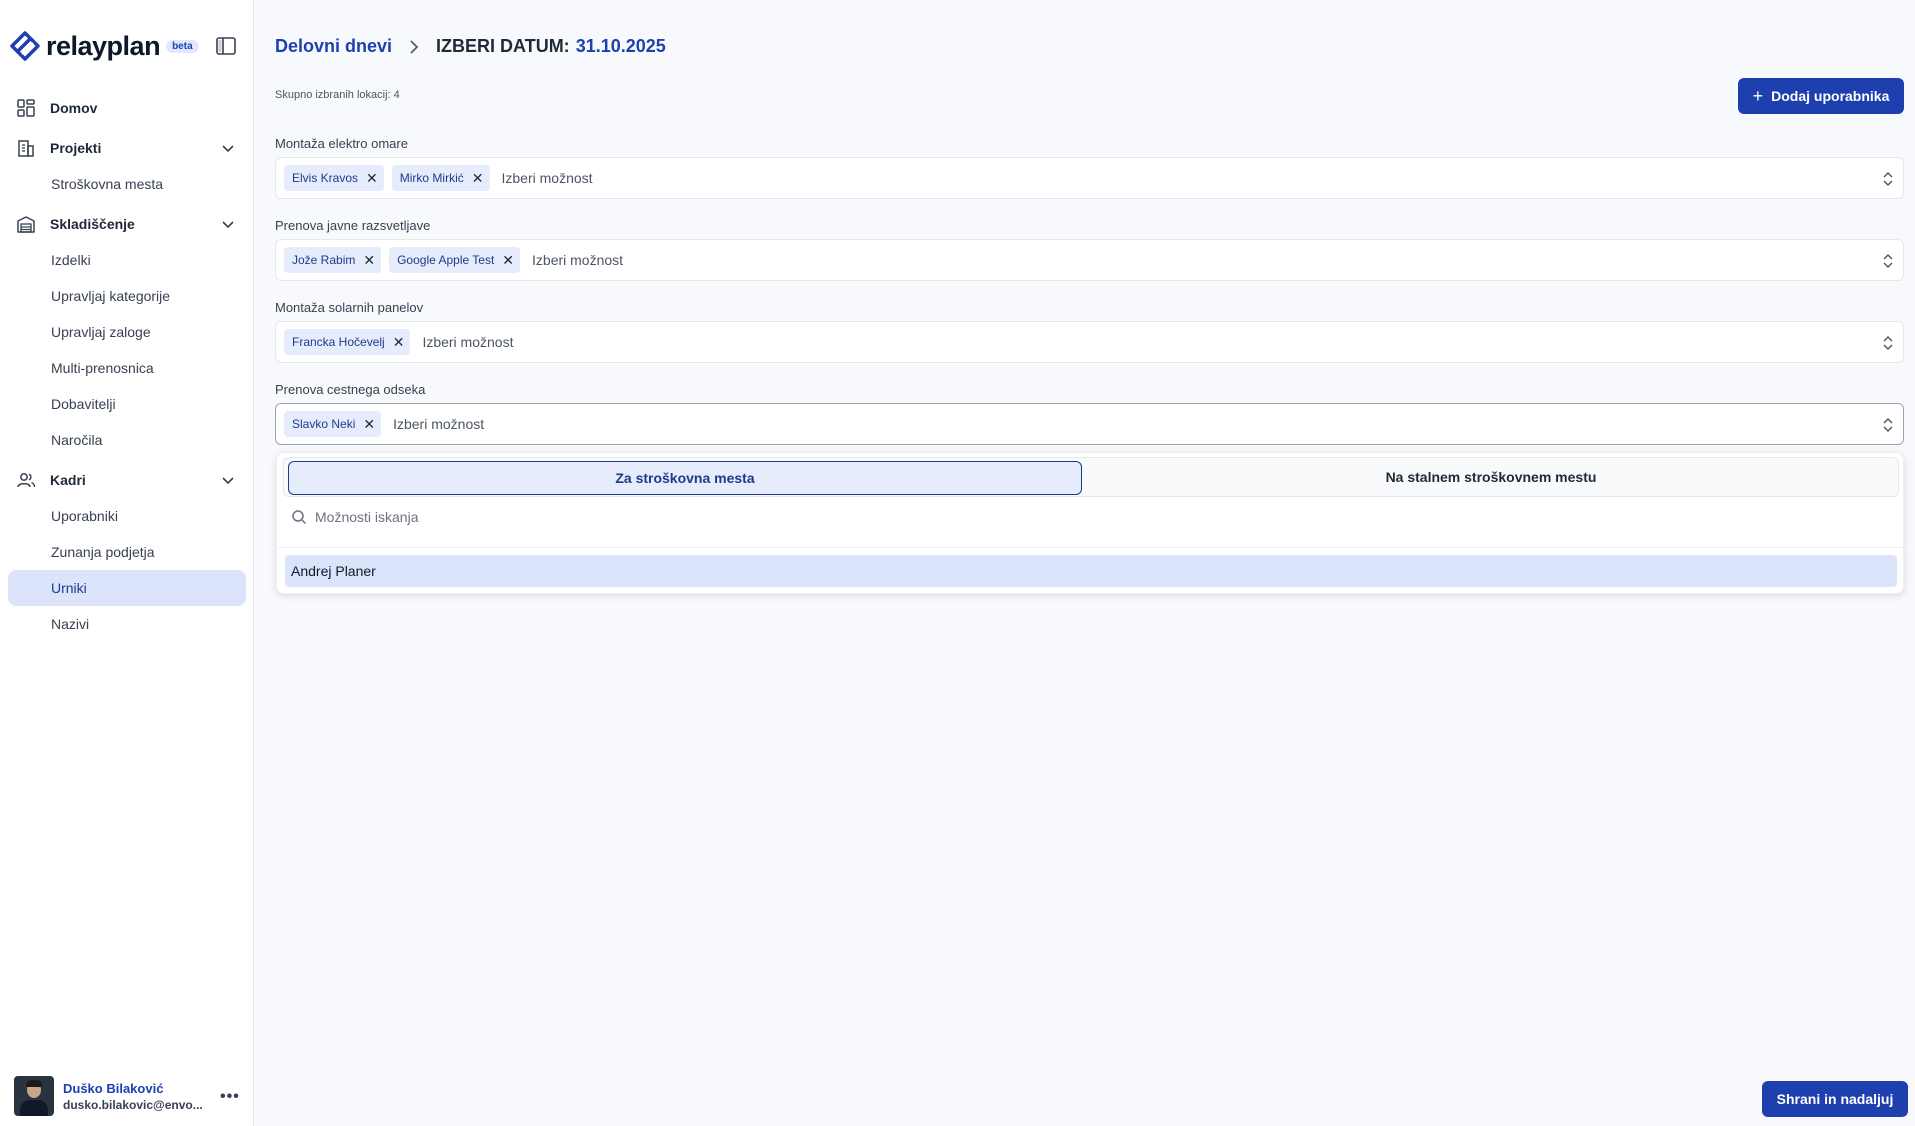  What do you see at coordinates (414, 46) in the screenshot?
I see `chevron-right-icon` at bounding box center [414, 46].